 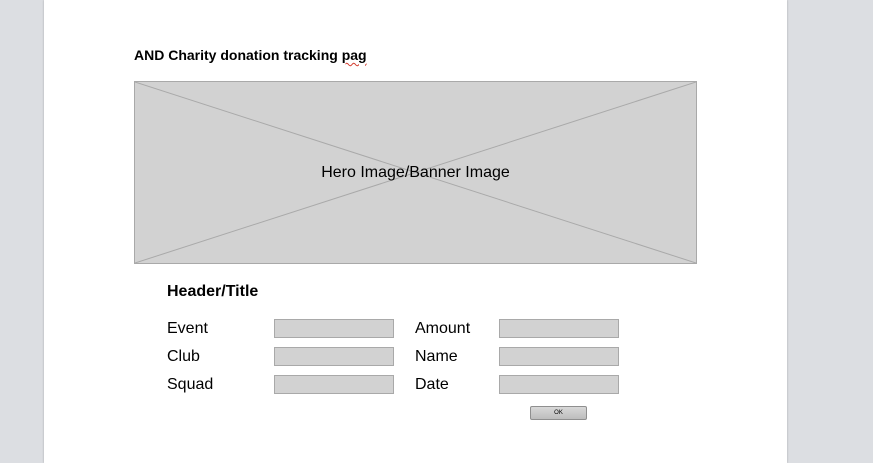 What do you see at coordinates (354, 55) in the screenshot?
I see `misspelled-word: pag` at bounding box center [354, 55].